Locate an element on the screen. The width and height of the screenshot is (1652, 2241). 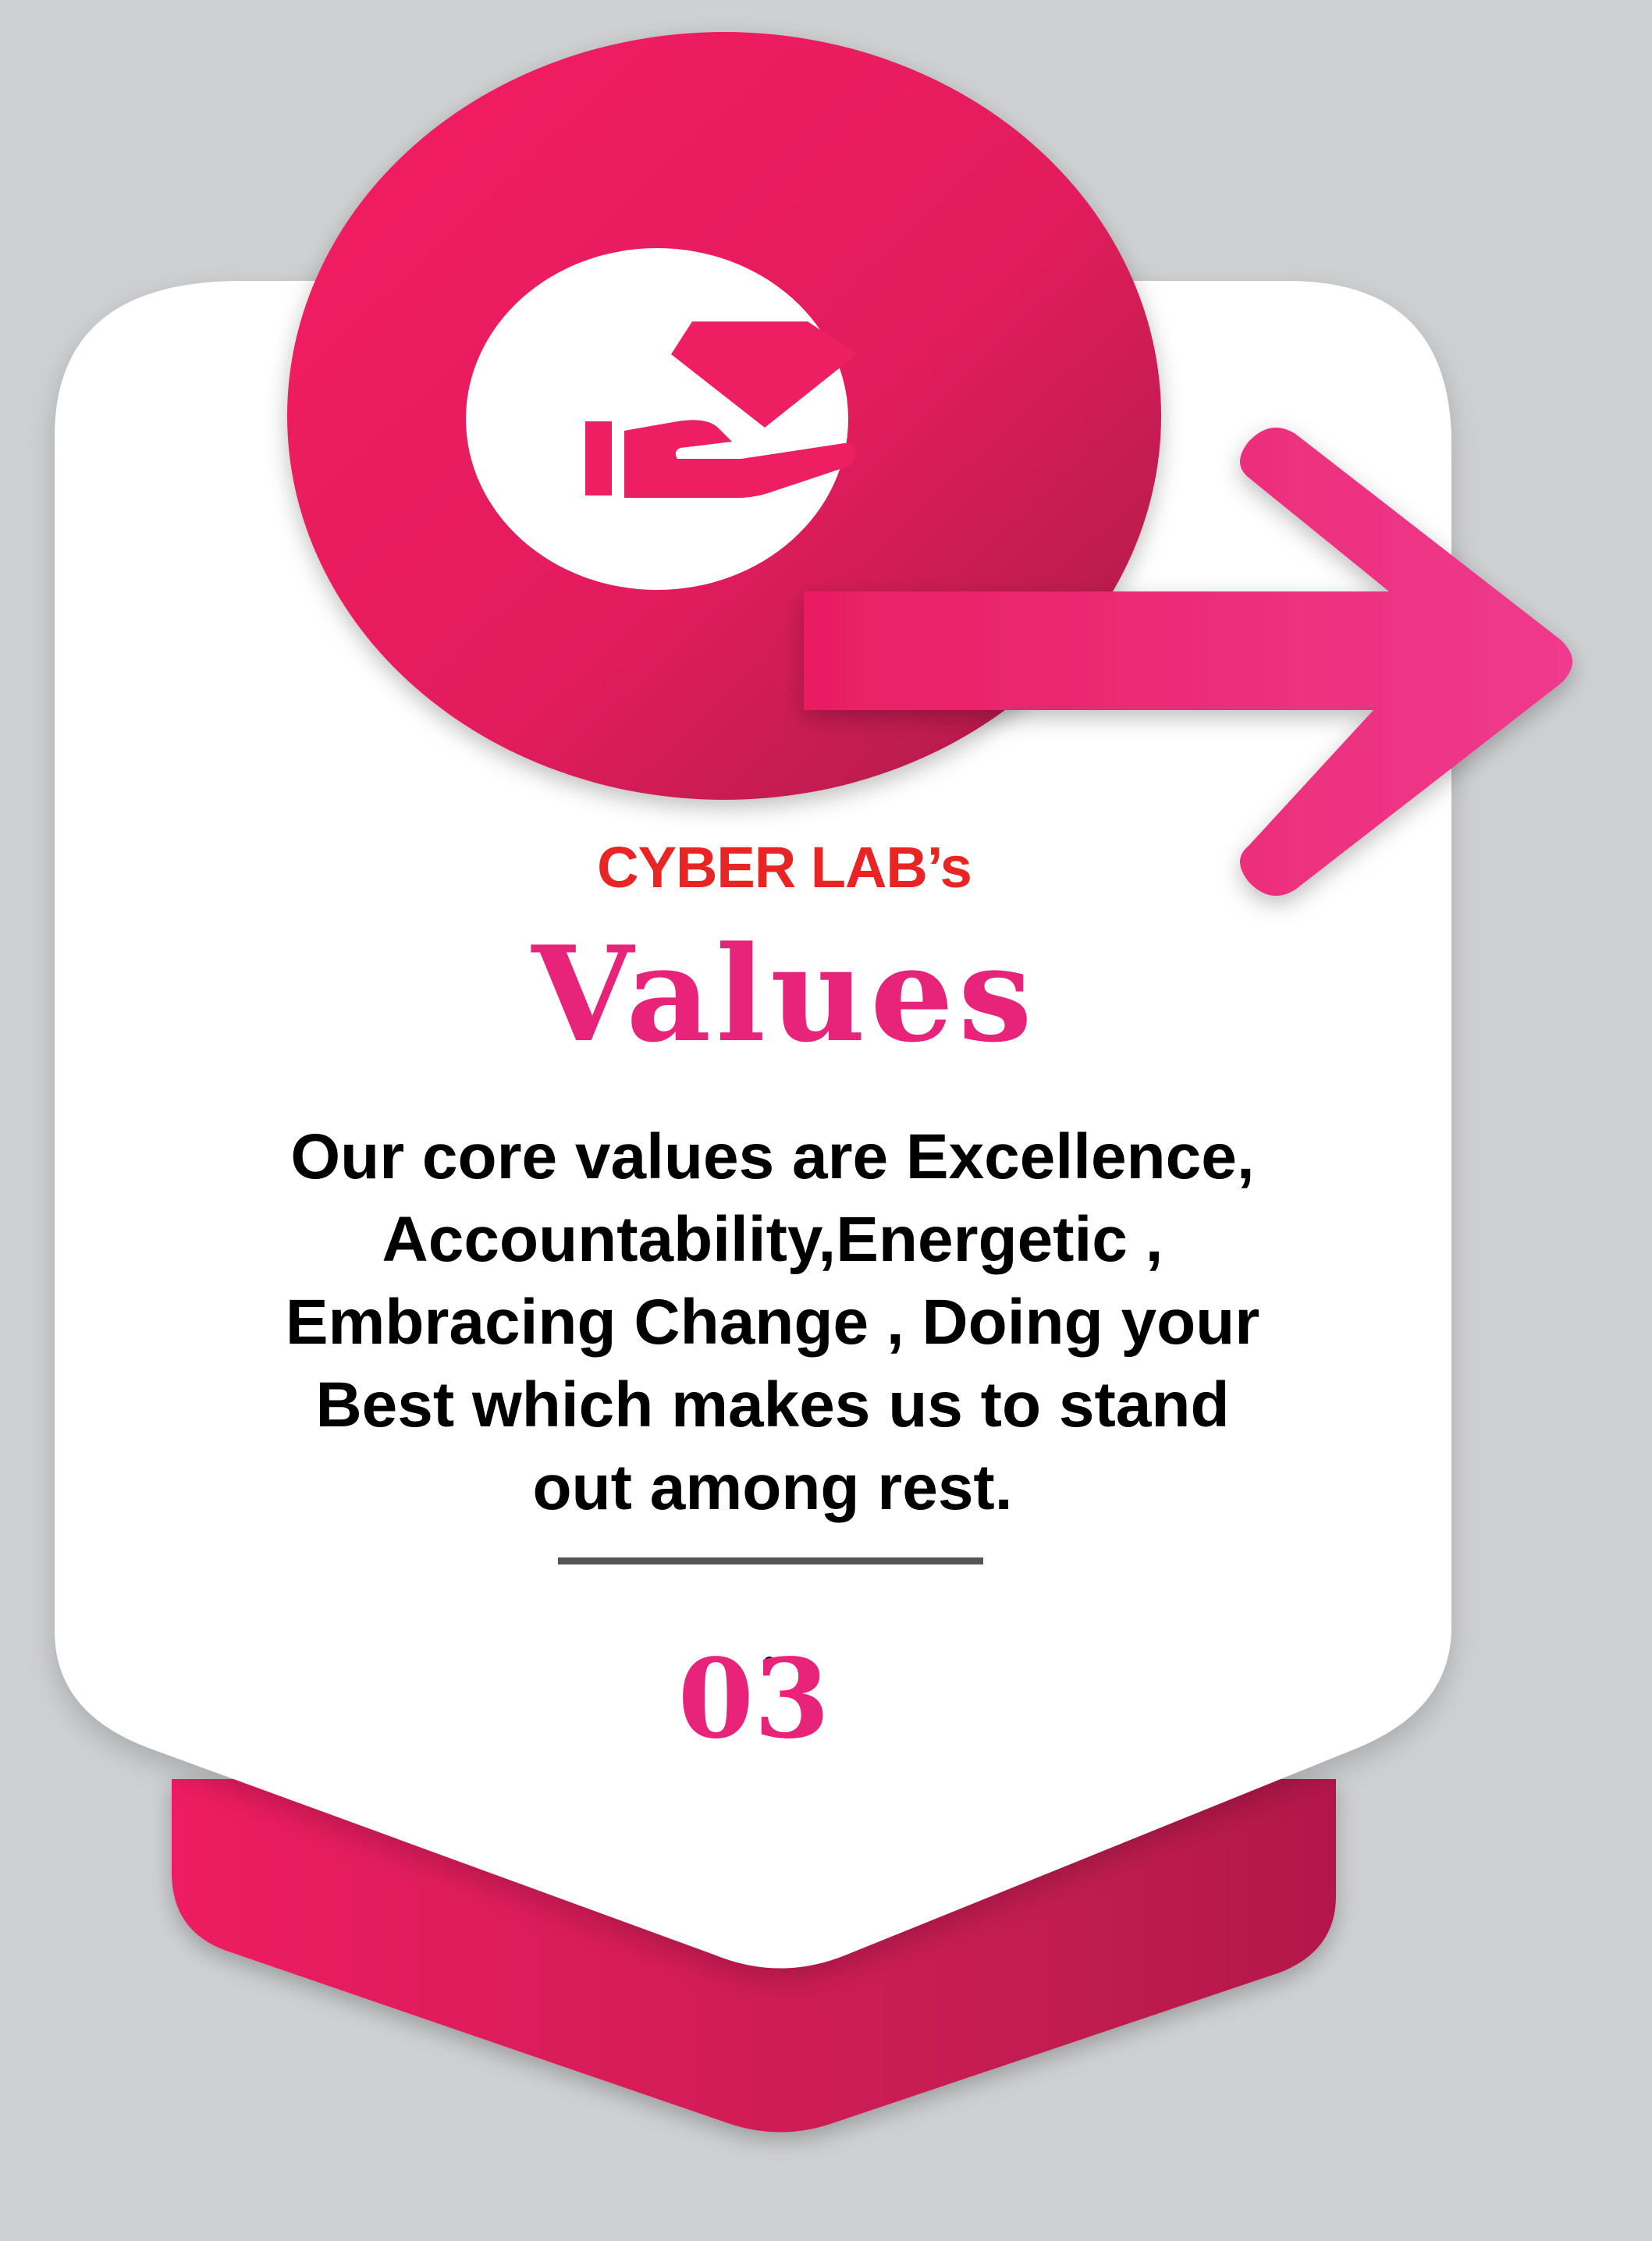
page-title: Values is located at coordinates (784, 994).